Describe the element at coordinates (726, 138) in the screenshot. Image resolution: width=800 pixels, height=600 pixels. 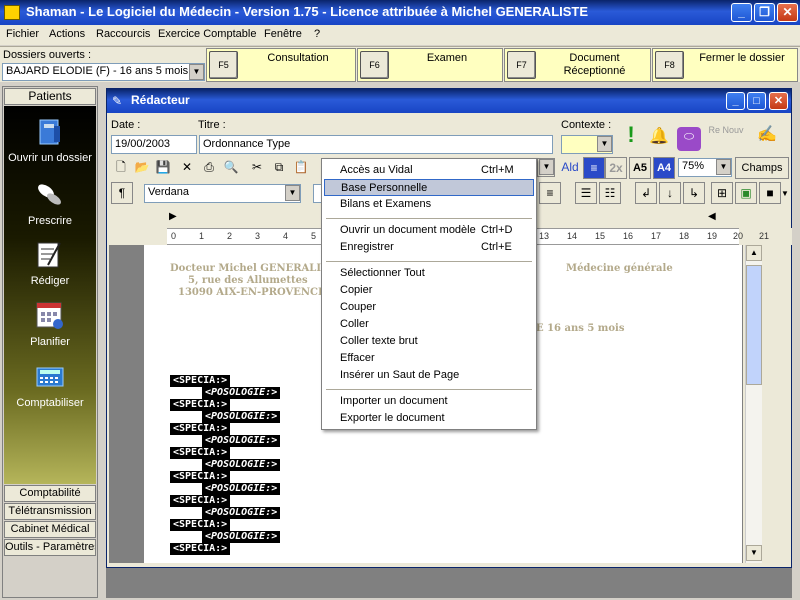
I see `renouv-button: Re Nouv` at that location.